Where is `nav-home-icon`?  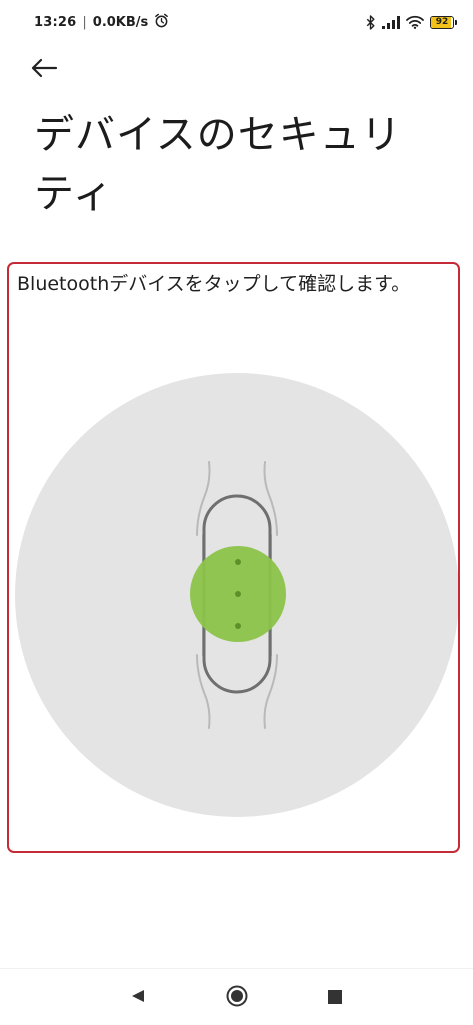 nav-home-icon is located at coordinates (237, 998).